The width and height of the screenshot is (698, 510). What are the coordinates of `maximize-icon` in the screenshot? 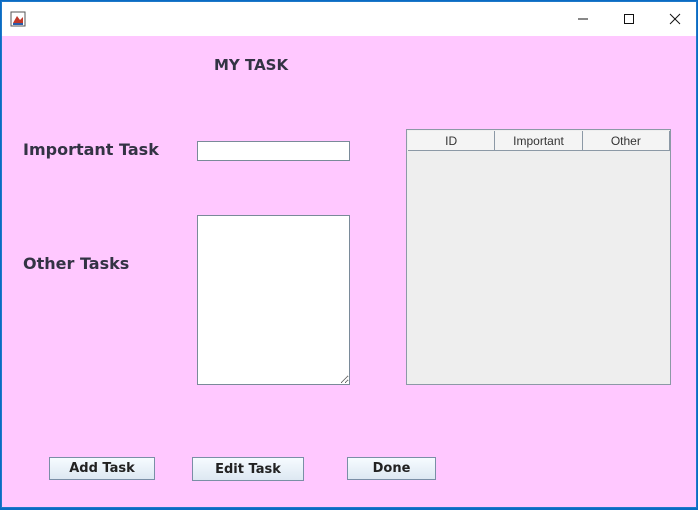 It's located at (629, 19).